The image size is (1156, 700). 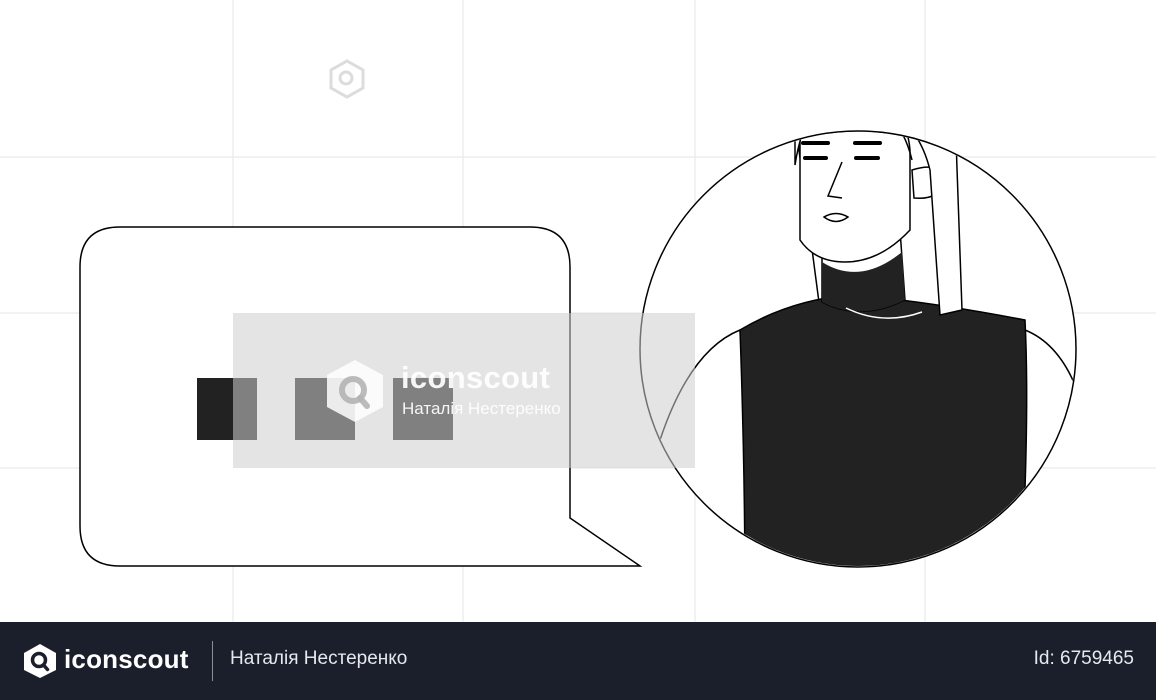 I want to click on footer-bar: iconscout Наталія Нестеренко Id: 6759465, so click(x=578, y=661).